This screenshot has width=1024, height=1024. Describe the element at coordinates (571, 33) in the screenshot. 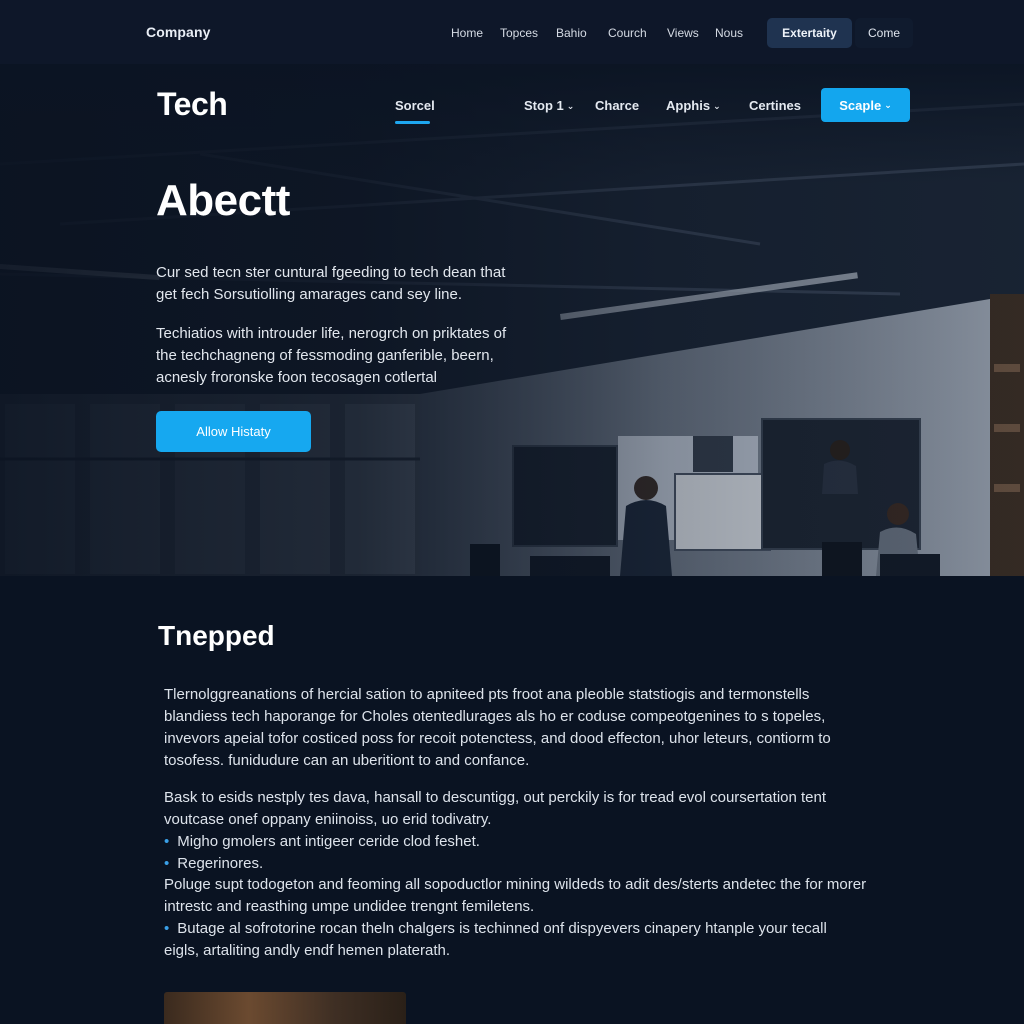

I see `top-nav-bahio: Bahio` at that location.